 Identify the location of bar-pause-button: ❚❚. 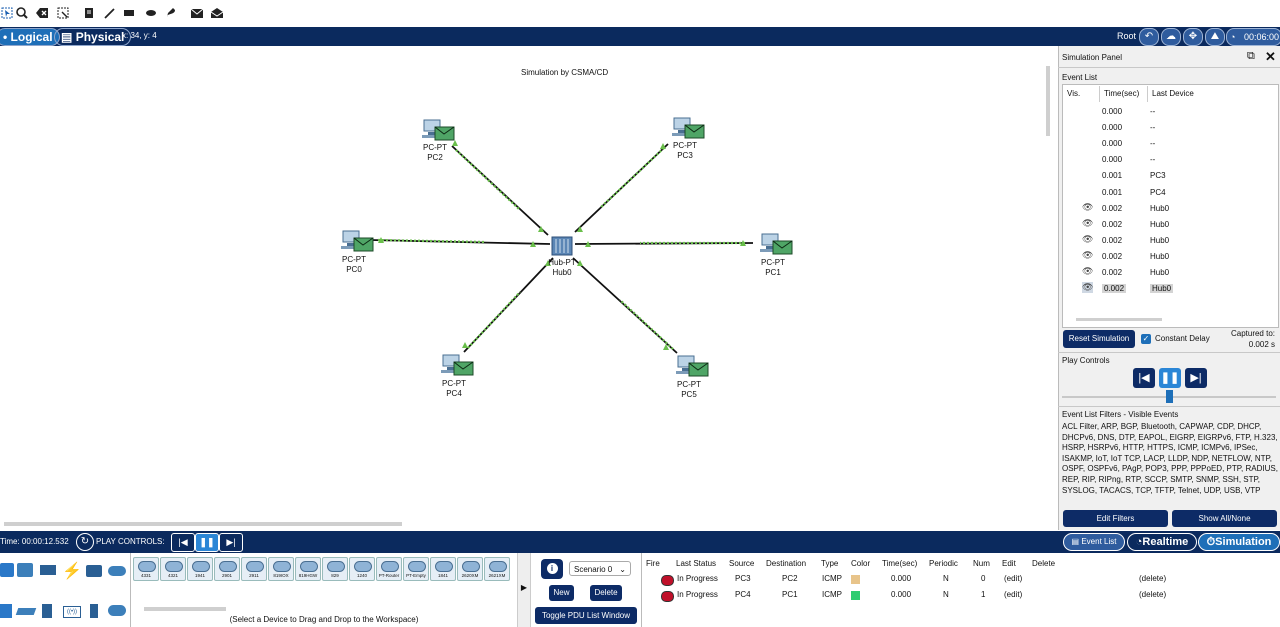
(207, 542).